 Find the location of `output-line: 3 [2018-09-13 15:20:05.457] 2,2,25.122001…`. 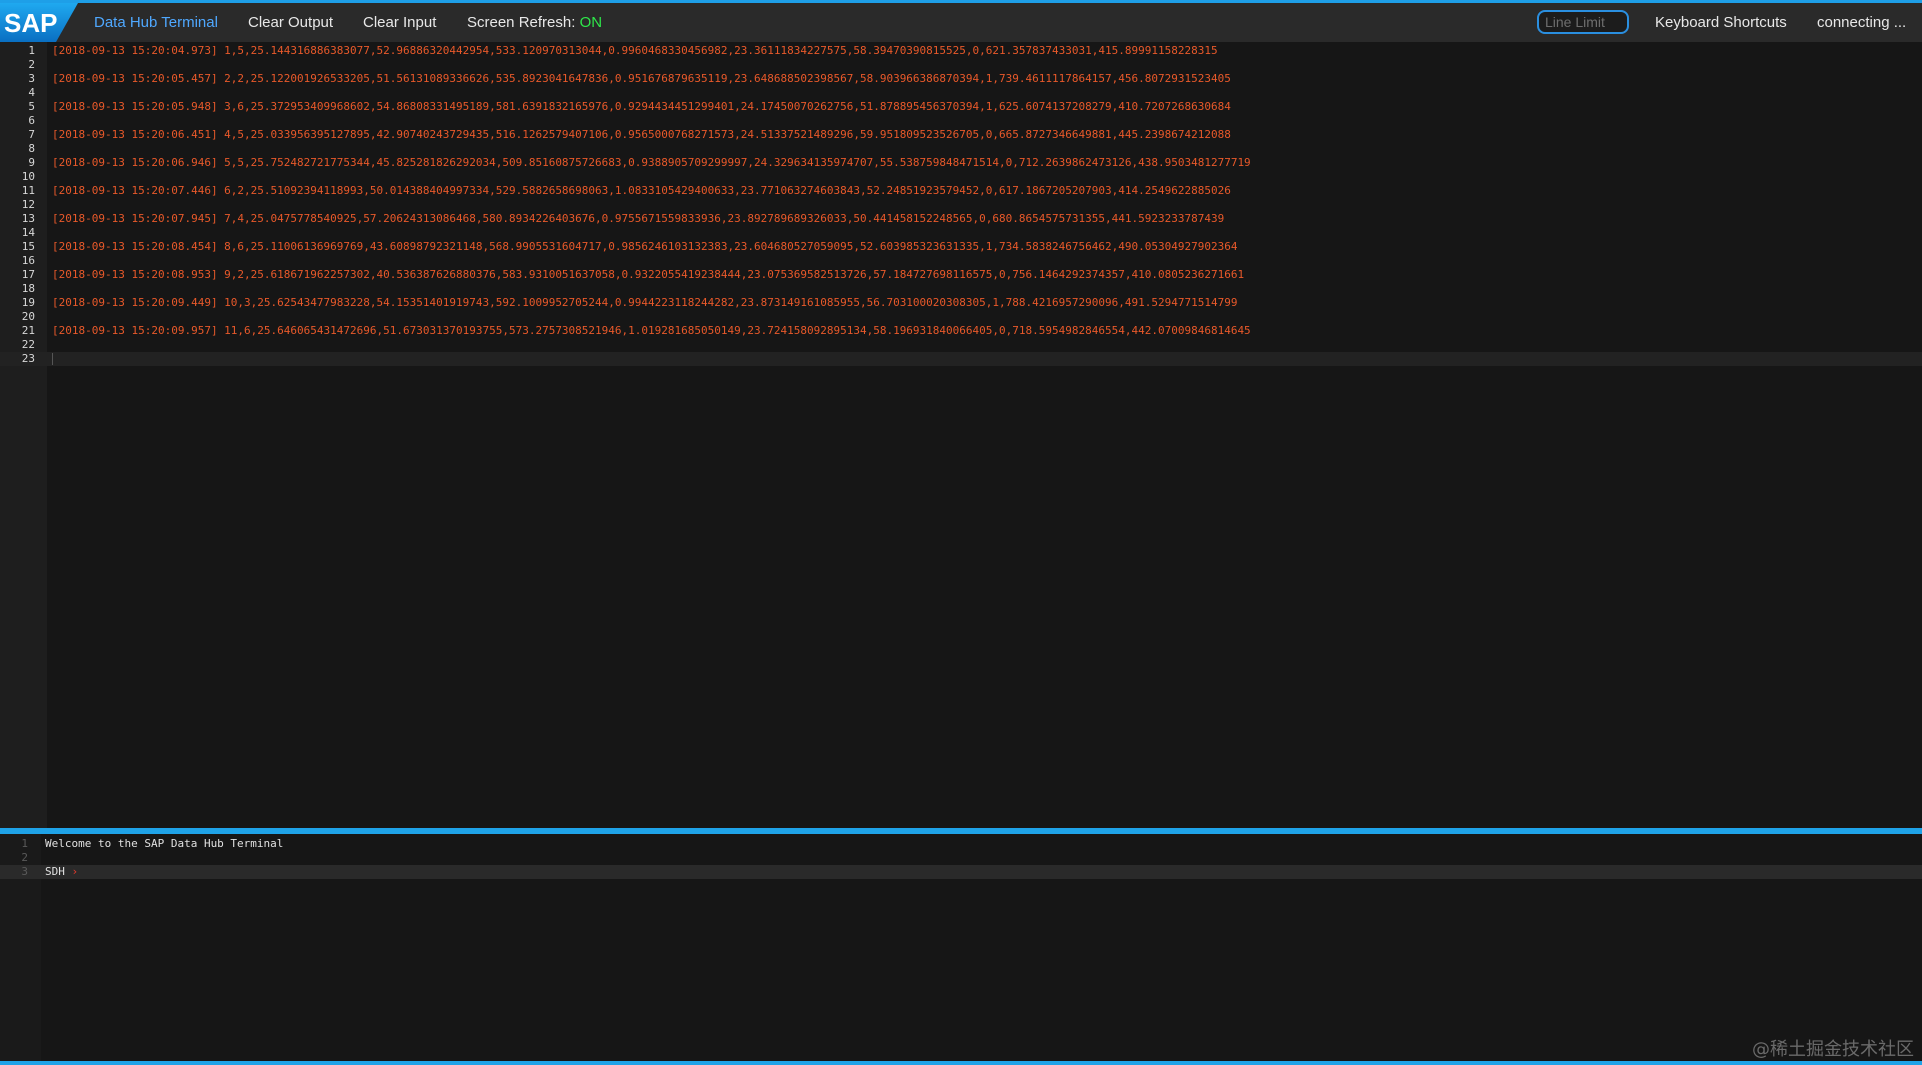

output-line: 3 [2018-09-13 15:20:05.457] 2,2,25.122001… is located at coordinates (961, 79).